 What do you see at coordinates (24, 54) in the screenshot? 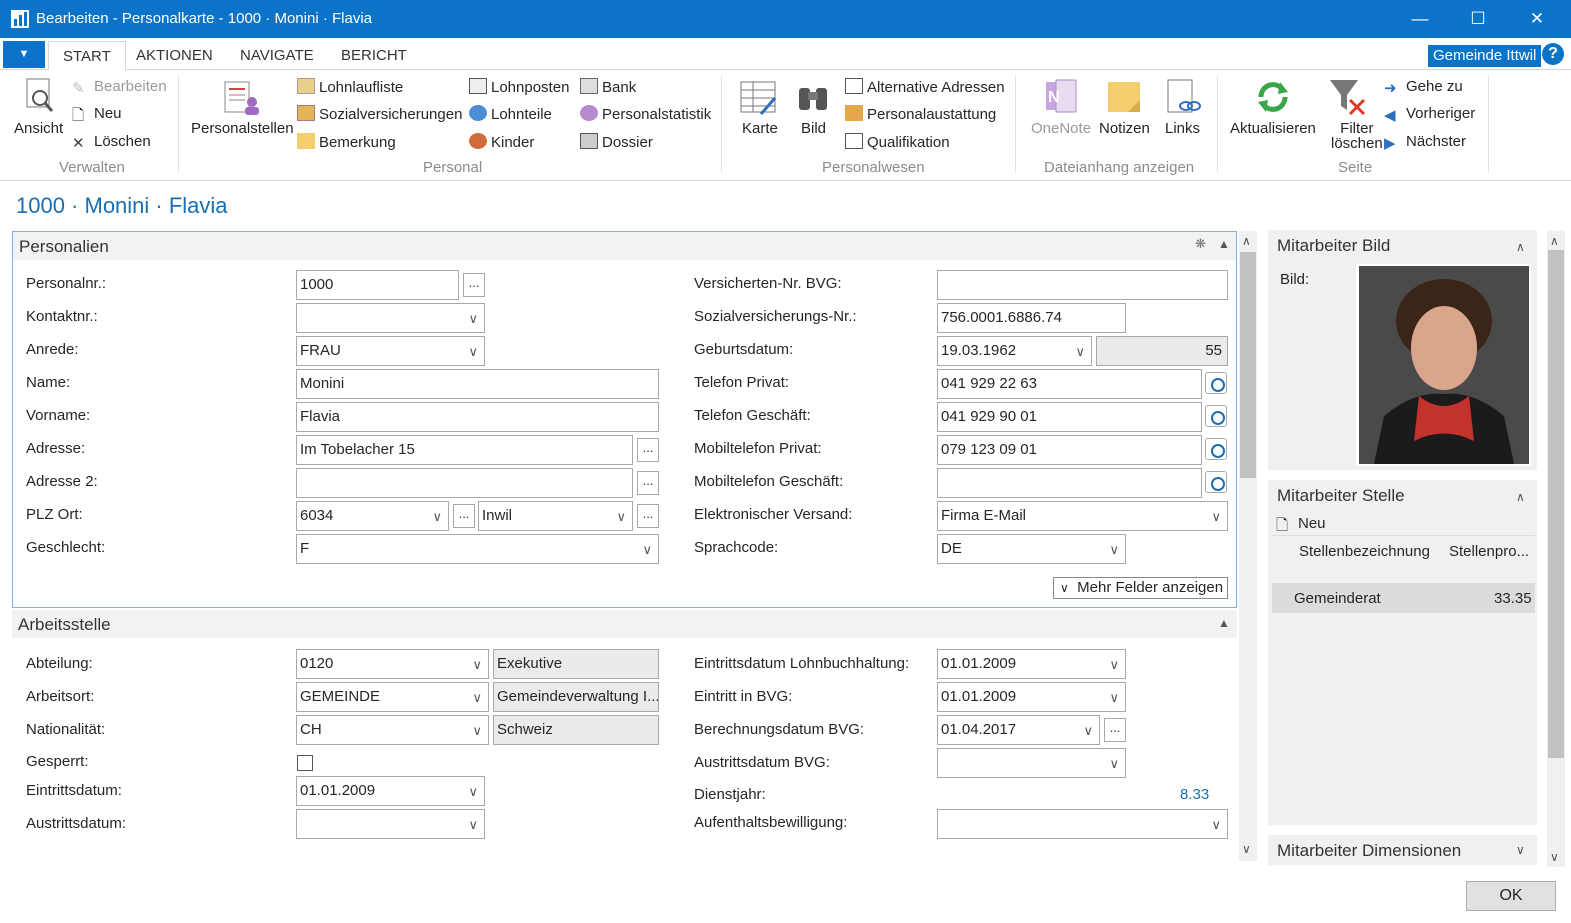
I see `app-menu-button: ▼` at bounding box center [24, 54].